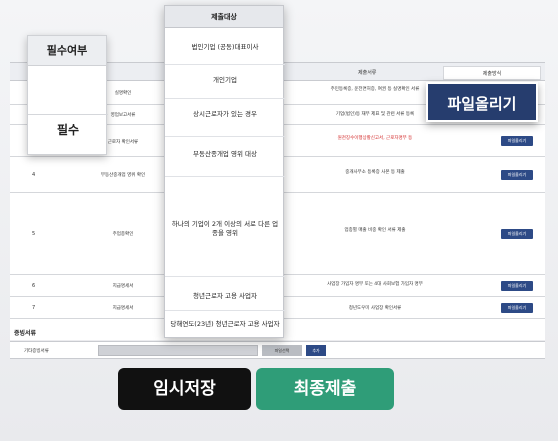  I want to click on target-item: 부동산종개업 영위 대상, so click(225, 154).